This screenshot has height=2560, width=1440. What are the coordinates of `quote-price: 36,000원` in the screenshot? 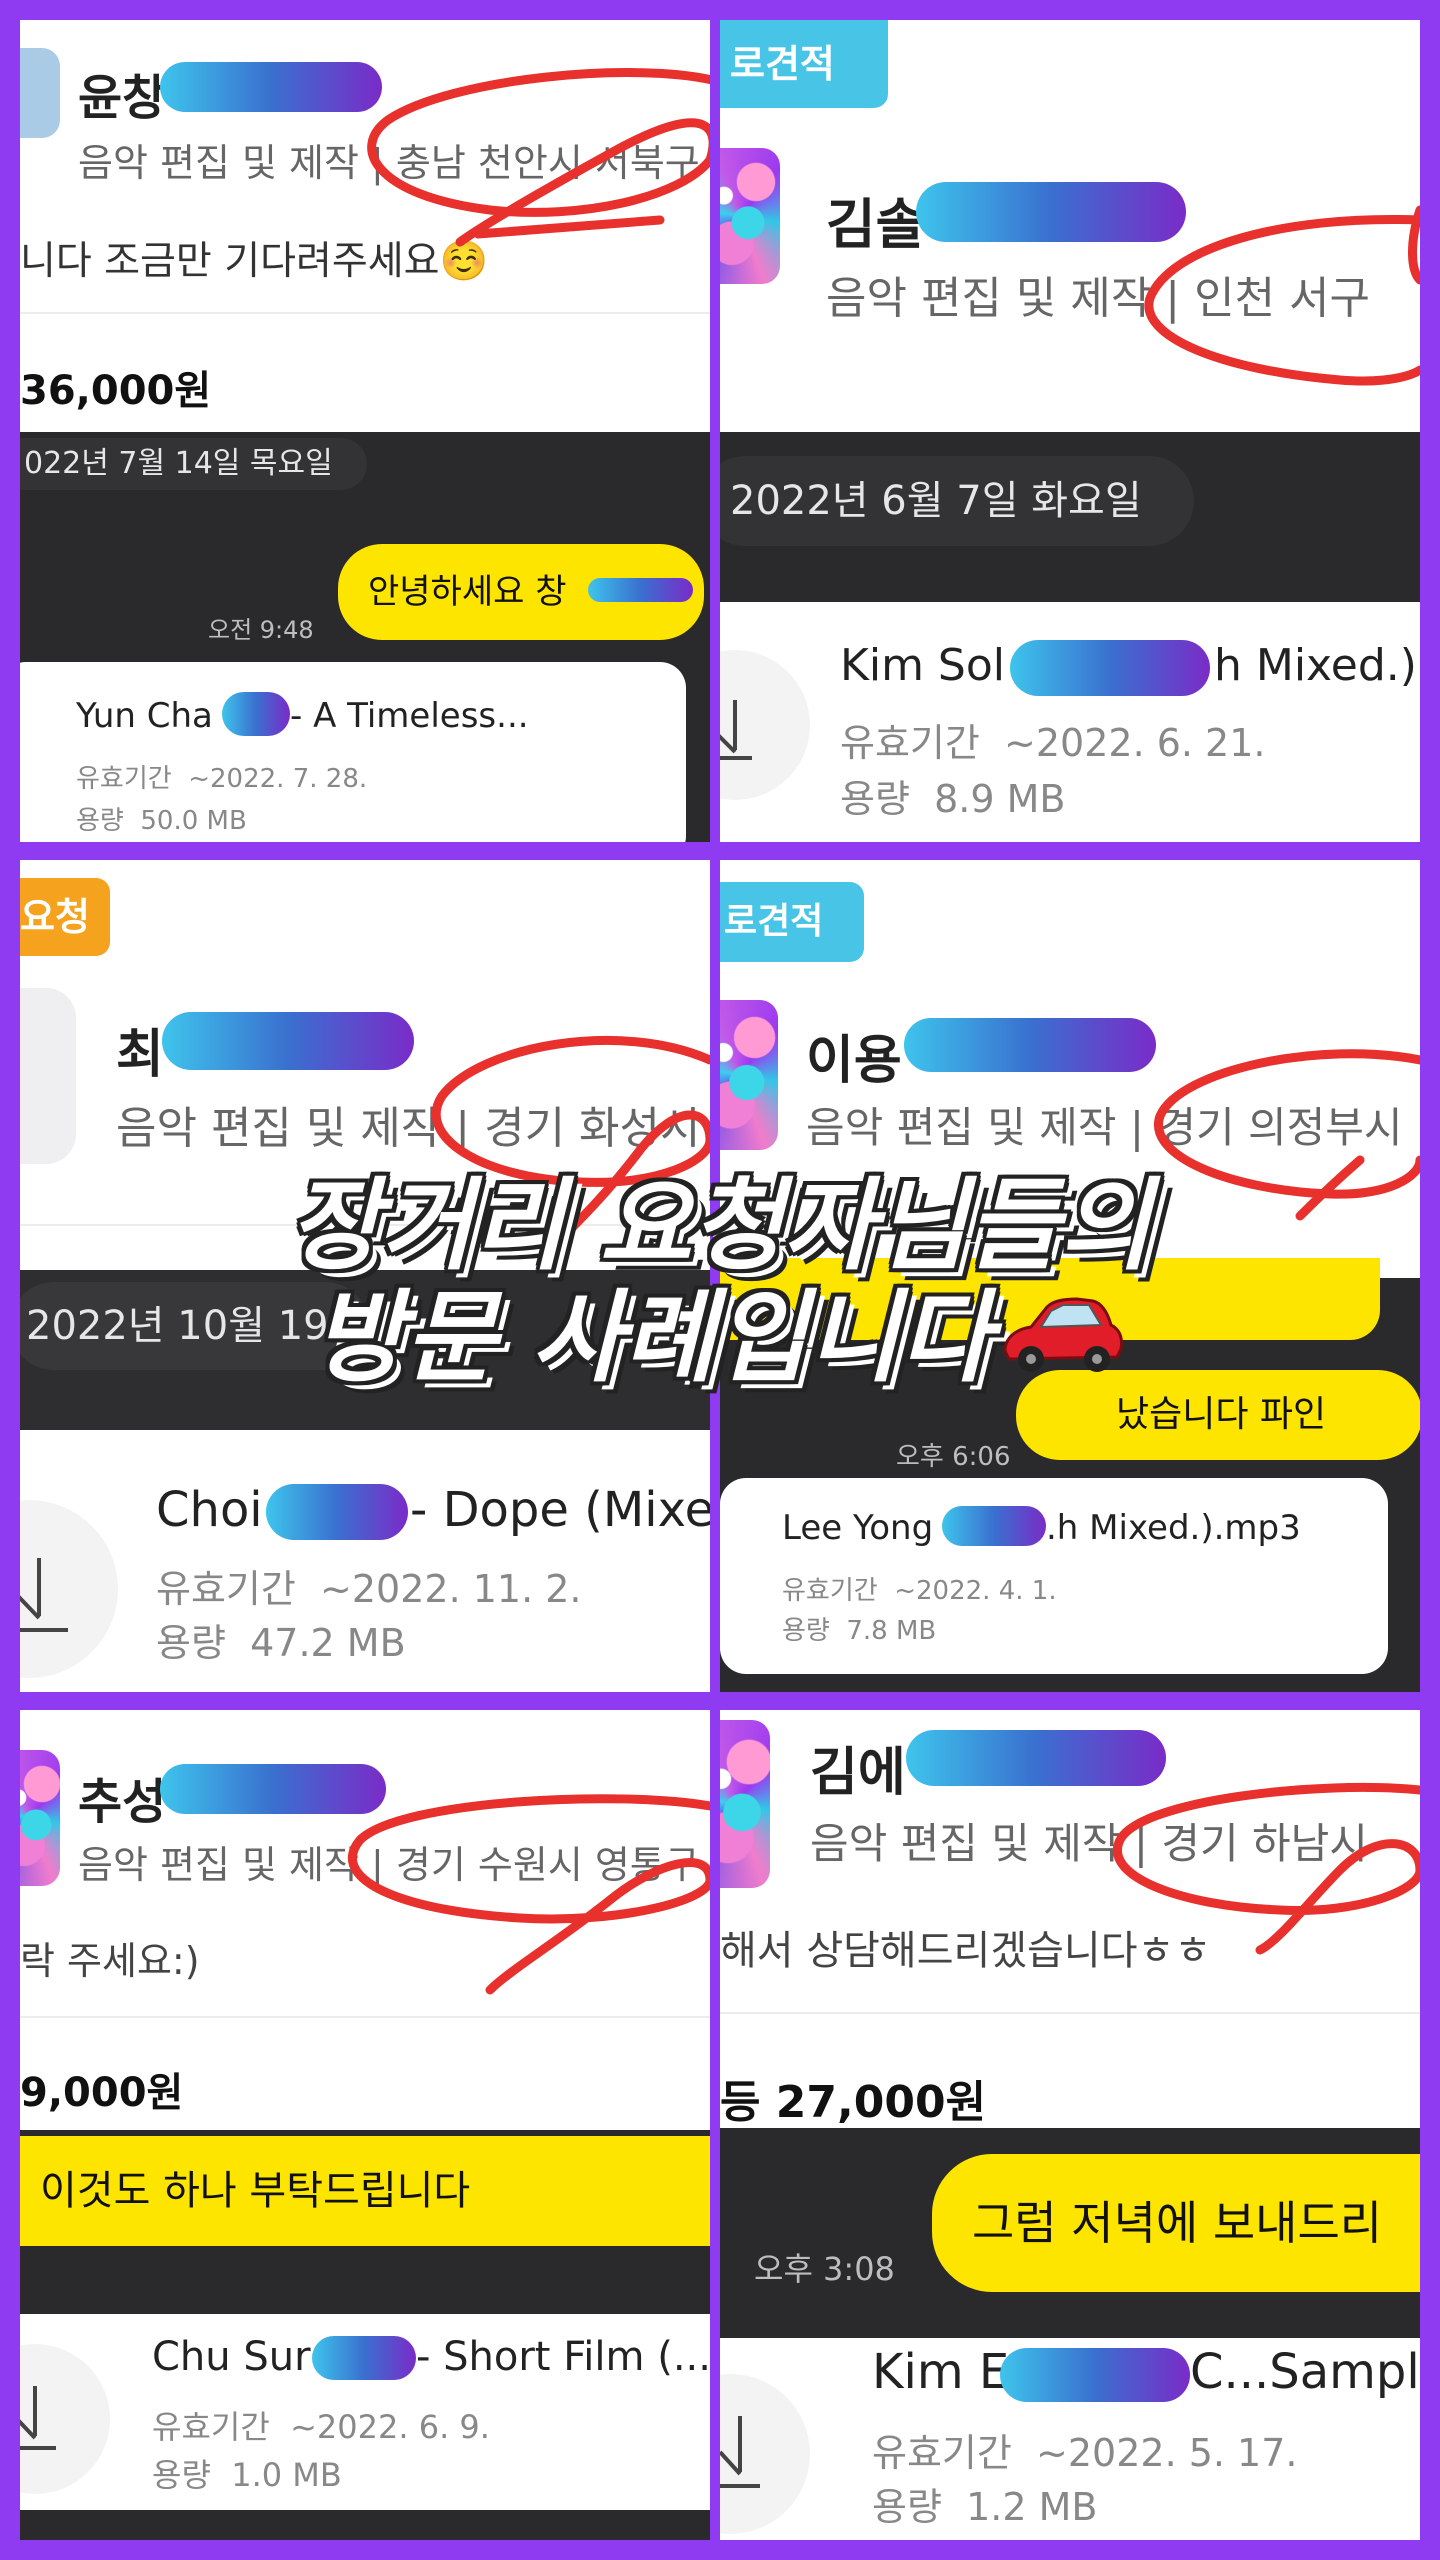 It's located at (116, 391).